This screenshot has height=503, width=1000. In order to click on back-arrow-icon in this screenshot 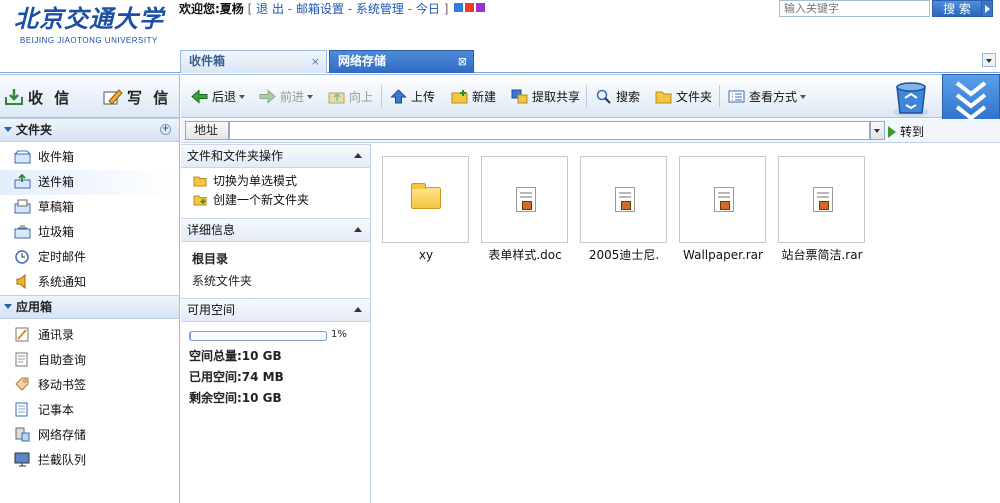, I will do `click(199, 96)`.